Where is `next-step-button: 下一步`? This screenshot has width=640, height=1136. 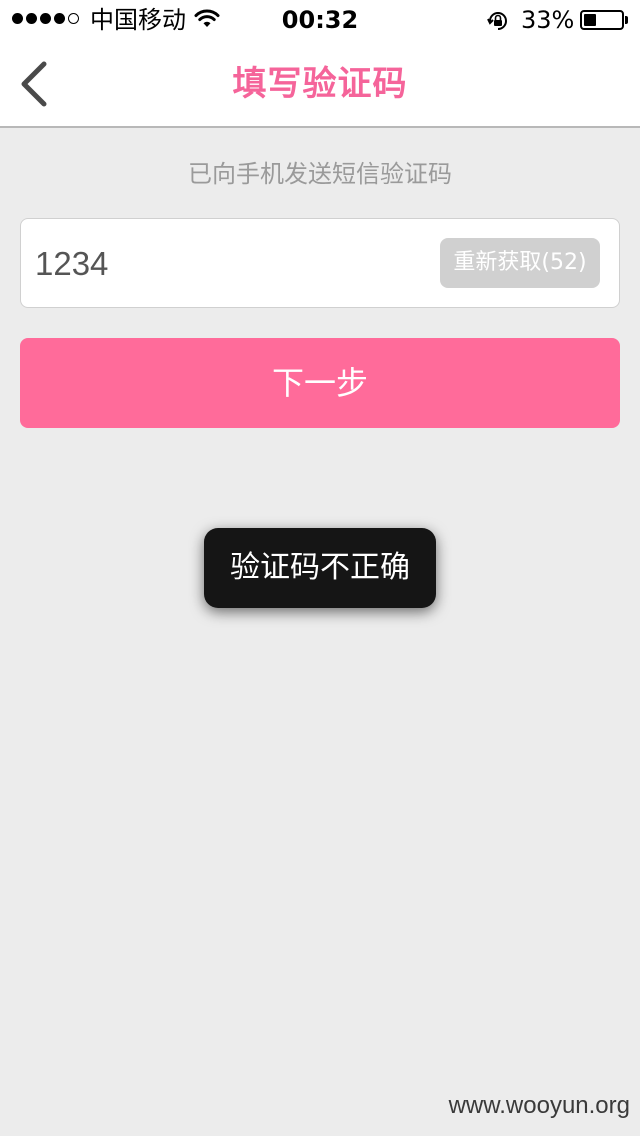
next-step-button: 下一步 is located at coordinates (320, 383).